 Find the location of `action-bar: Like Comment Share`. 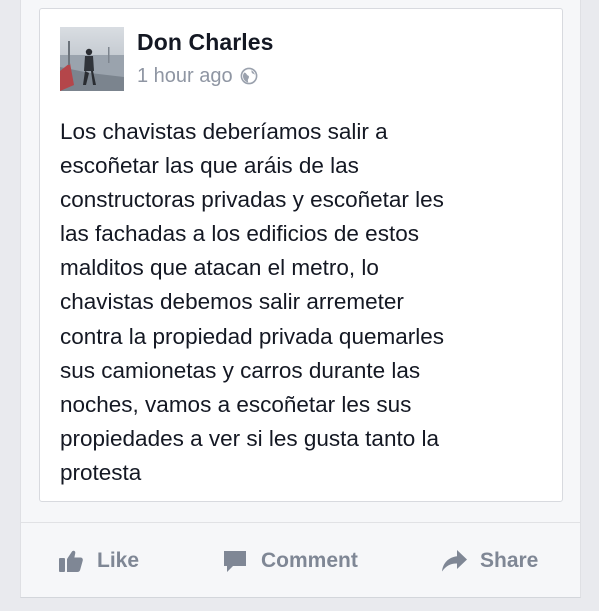

action-bar: Like Comment Share is located at coordinates (300, 560).